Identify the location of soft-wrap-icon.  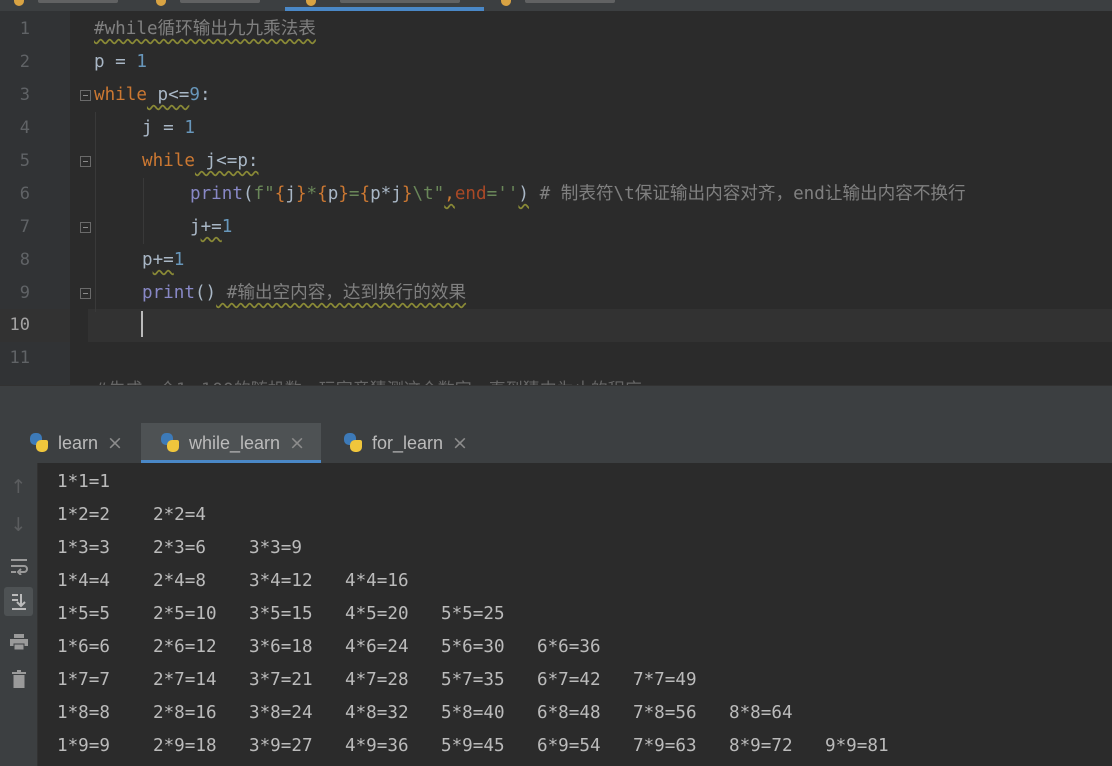
(18, 565).